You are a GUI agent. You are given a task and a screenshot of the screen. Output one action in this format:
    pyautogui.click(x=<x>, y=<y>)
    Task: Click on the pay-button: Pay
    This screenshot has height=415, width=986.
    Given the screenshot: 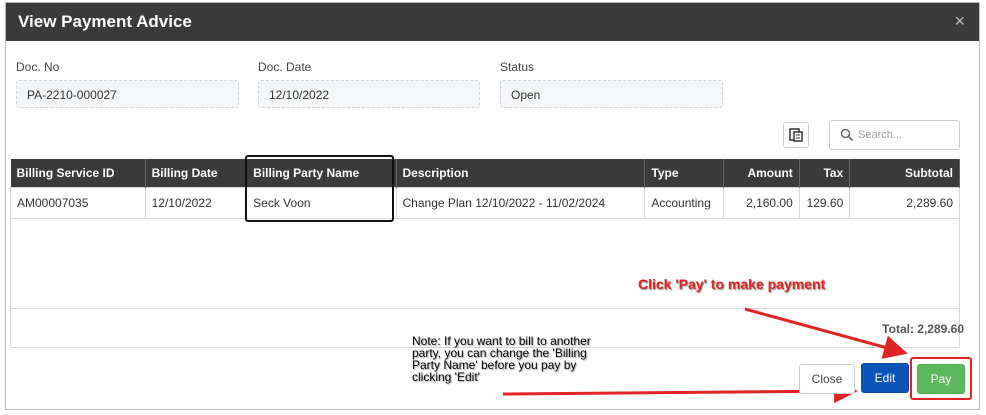 What is the action you would take?
    pyautogui.click(x=941, y=379)
    